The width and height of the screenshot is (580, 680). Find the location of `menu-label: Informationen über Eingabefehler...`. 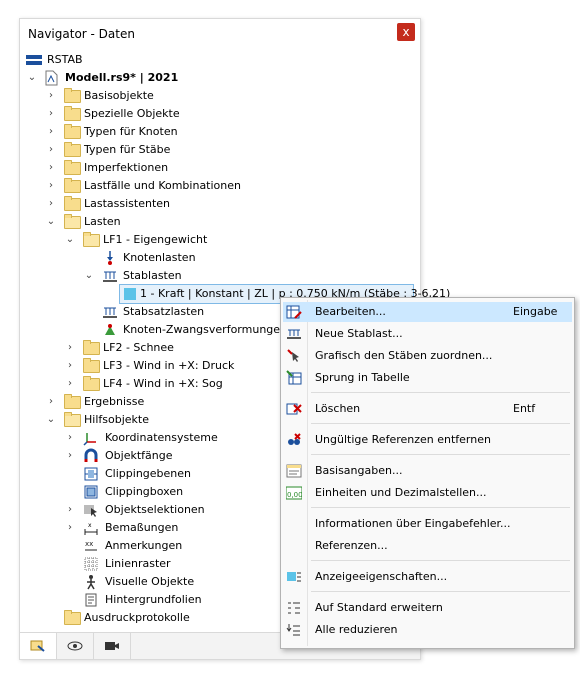

menu-label: Informationen über Eingabefehler... is located at coordinates (413, 523).